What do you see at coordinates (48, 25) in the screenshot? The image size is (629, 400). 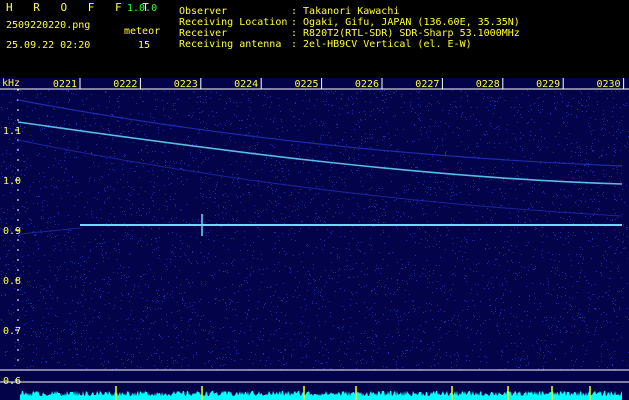 I see `file-name: 2509220220.png` at bounding box center [48, 25].